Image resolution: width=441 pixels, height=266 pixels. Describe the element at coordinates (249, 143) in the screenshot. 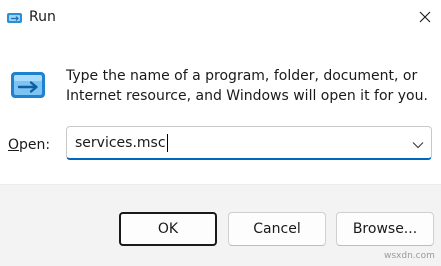

I see `open-combobox: services.msc` at that location.